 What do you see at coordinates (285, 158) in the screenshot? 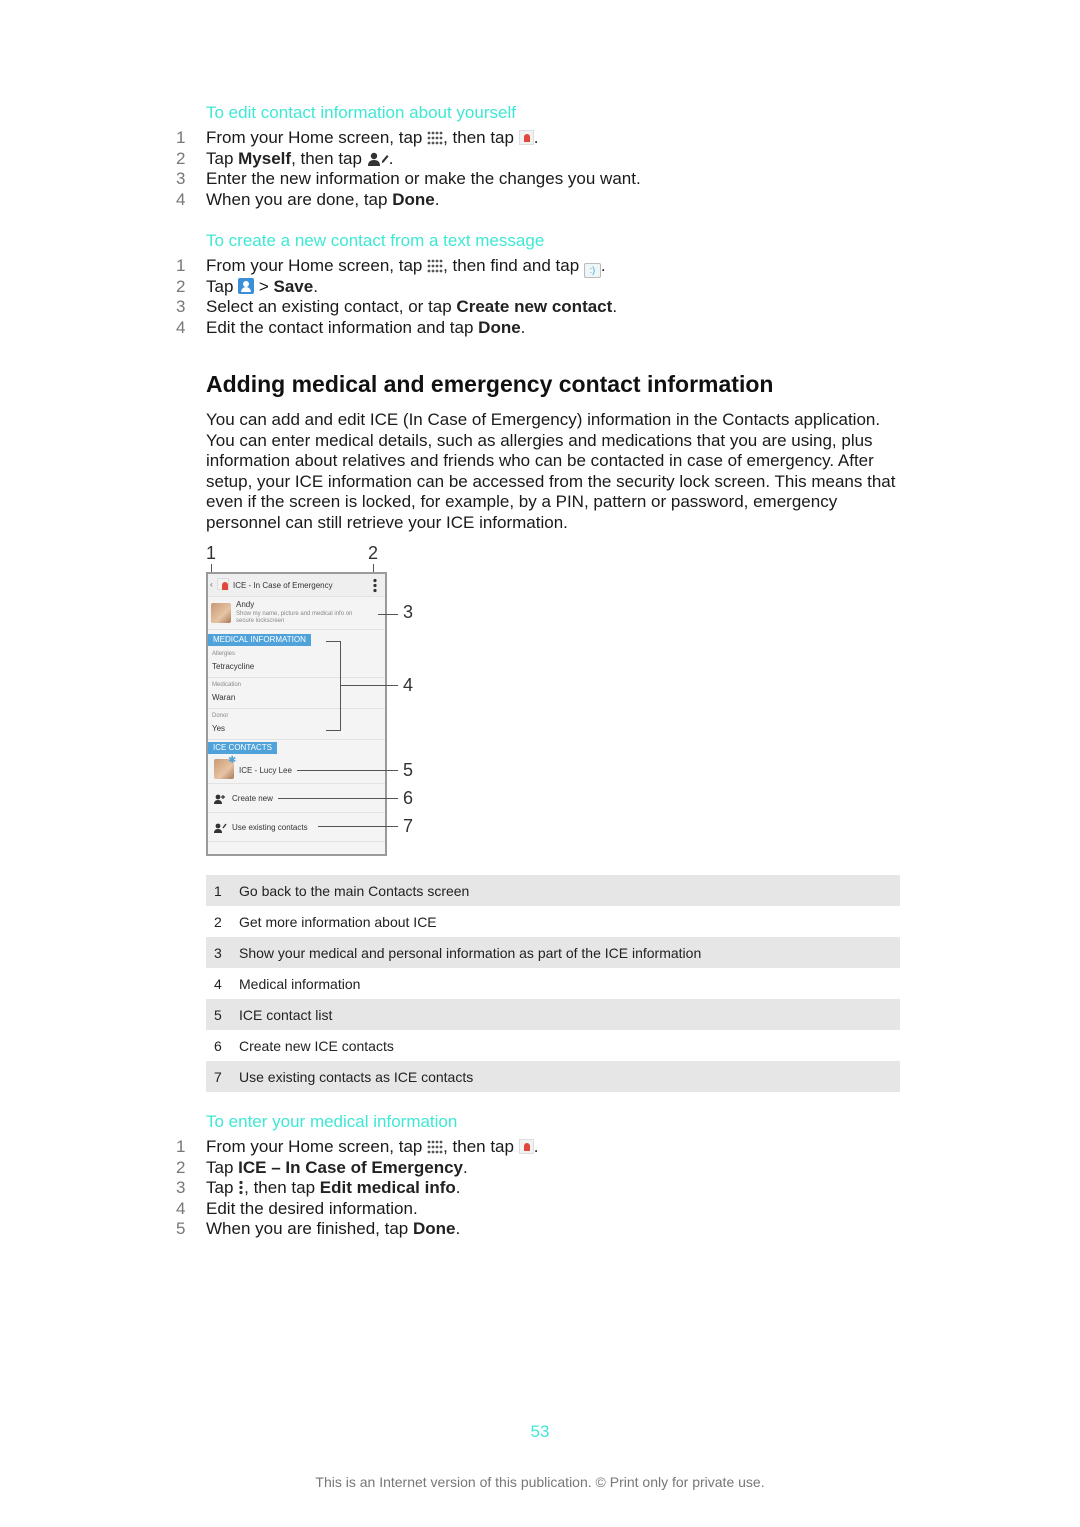
I see `step: 2 Tap Myself, then tap .` at bounding box center [285, 158].